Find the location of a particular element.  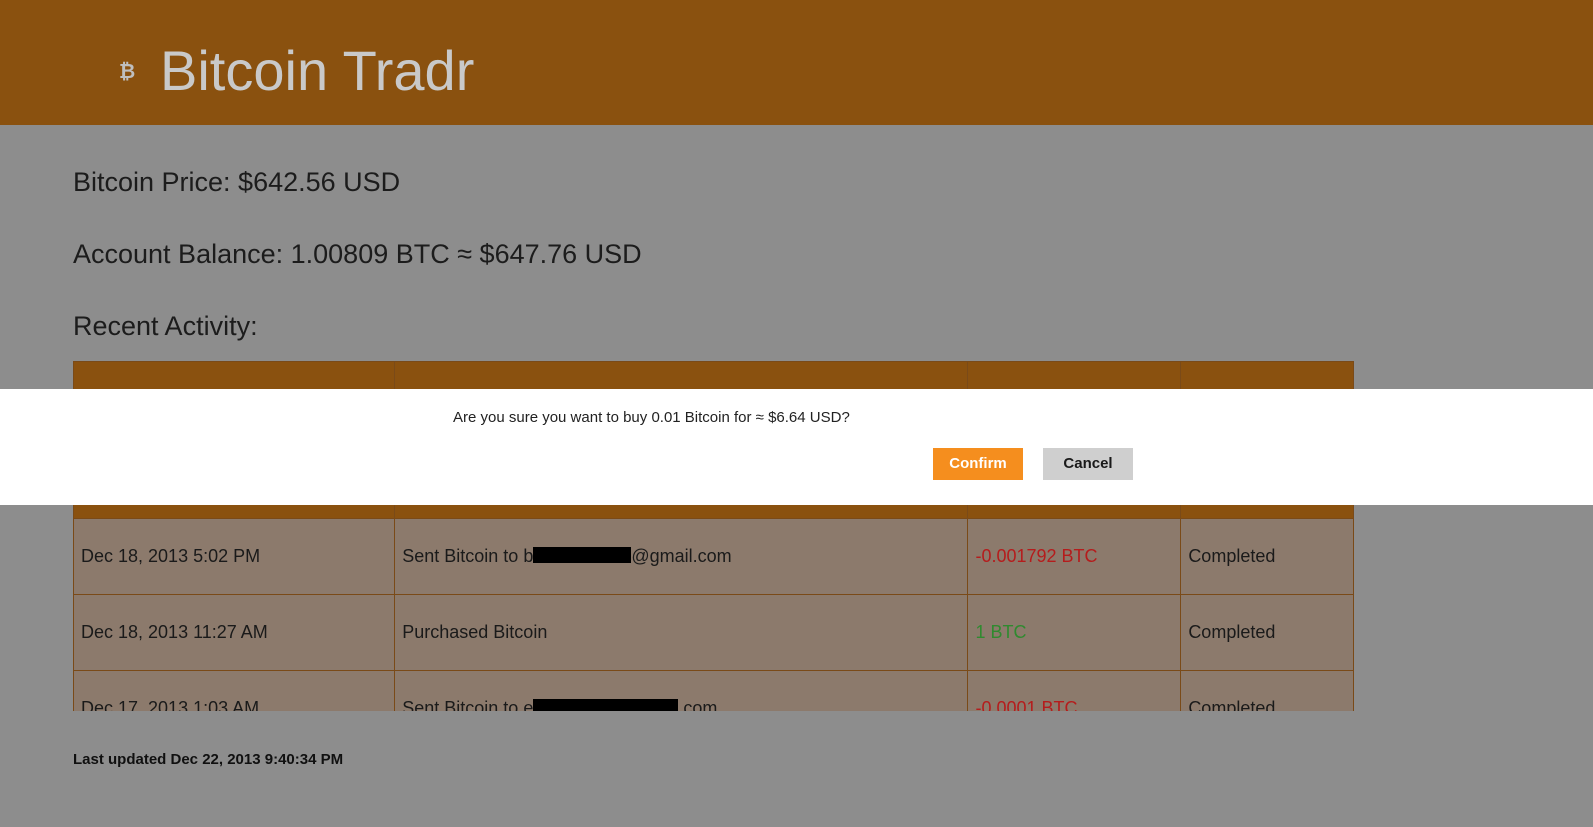

row-amount: -0.001792 BTC is located at coordinates (1074, 556).